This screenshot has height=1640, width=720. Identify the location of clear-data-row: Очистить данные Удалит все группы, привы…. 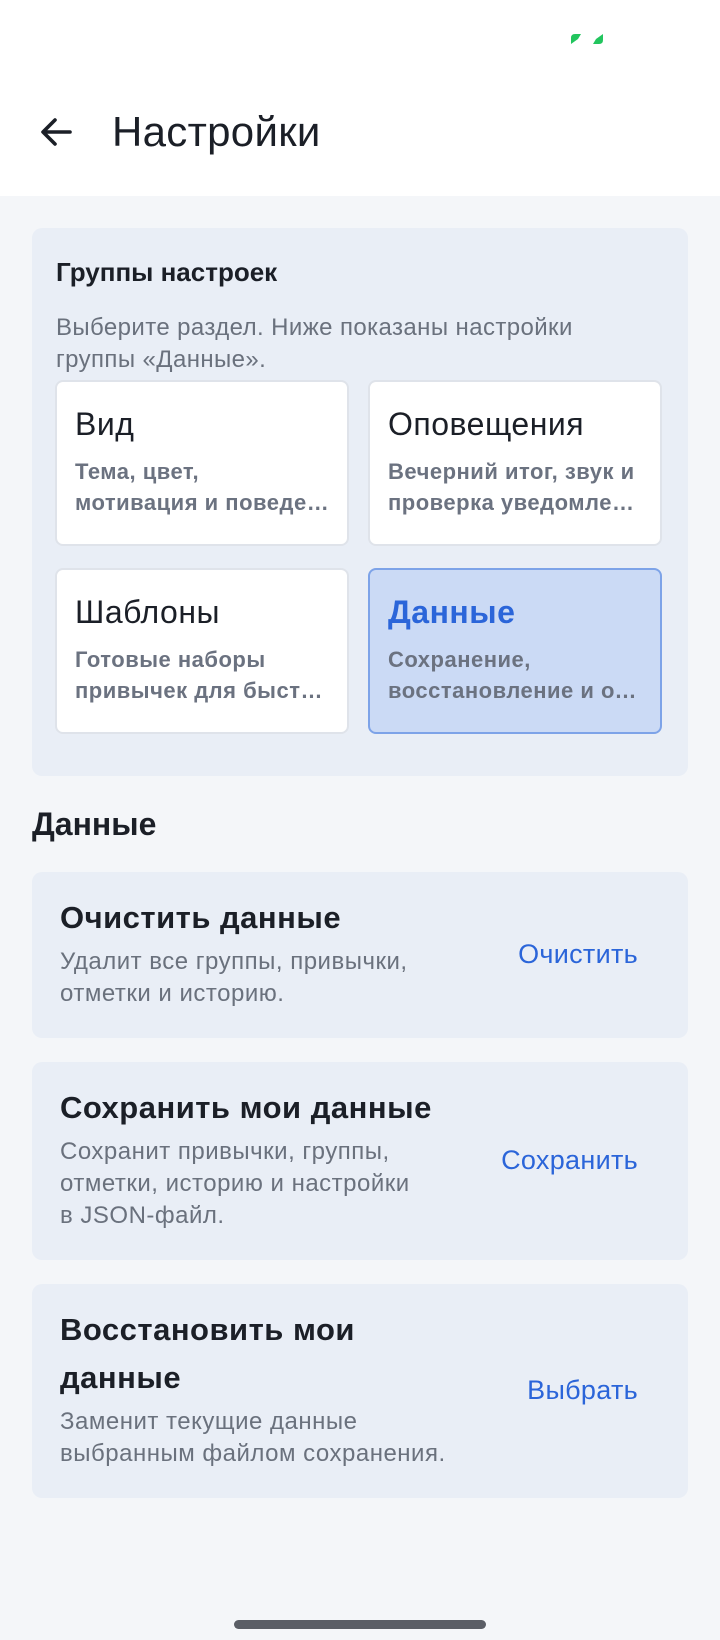
(360, 955).